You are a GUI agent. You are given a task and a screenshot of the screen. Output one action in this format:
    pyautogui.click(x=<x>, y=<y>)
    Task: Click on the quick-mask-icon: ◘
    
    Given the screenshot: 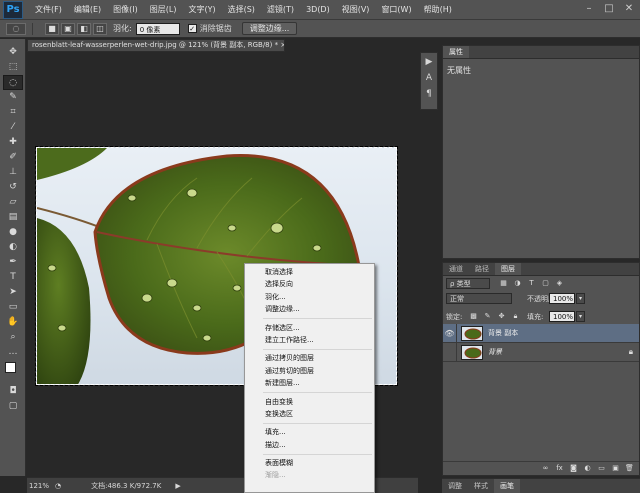 What is the action you would take?
    pyautogui.click(x=13, y=391)
    